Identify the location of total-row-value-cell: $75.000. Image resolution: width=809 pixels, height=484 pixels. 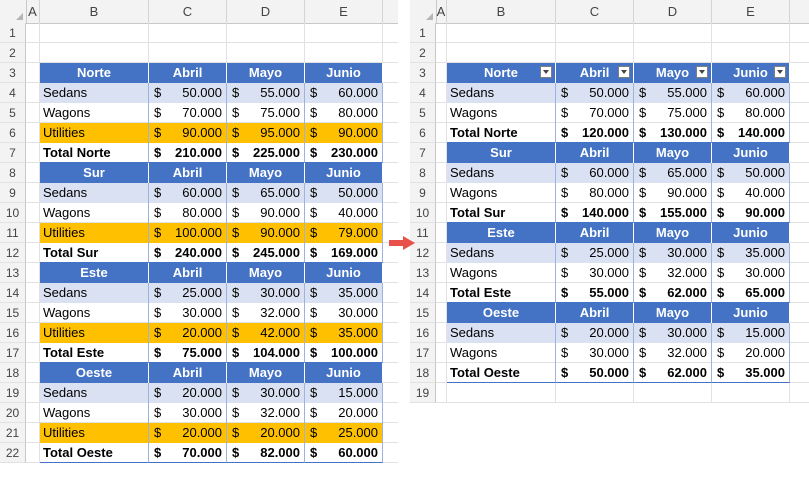
(188, 353).